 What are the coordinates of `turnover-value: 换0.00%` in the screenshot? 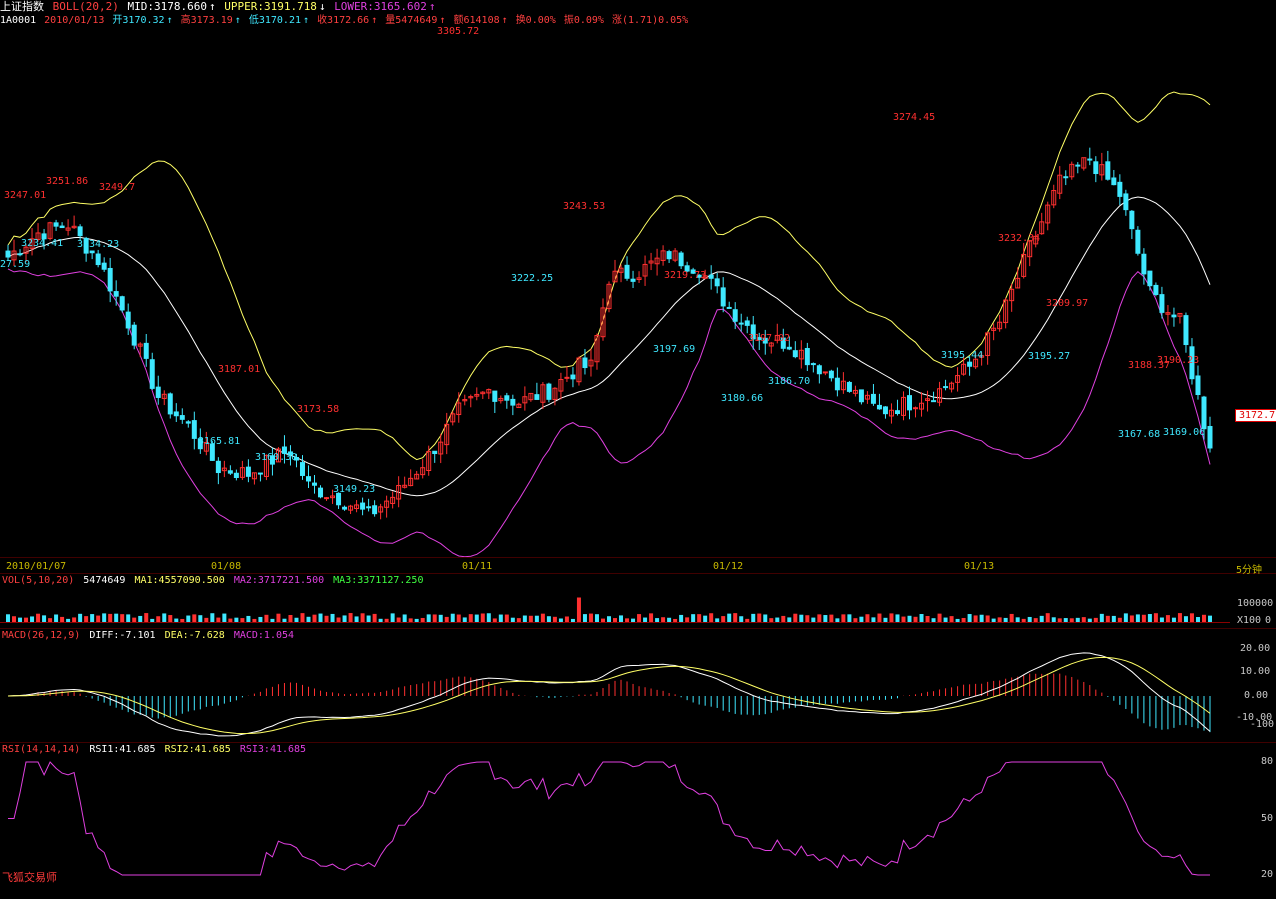 It's located at (535, 20).